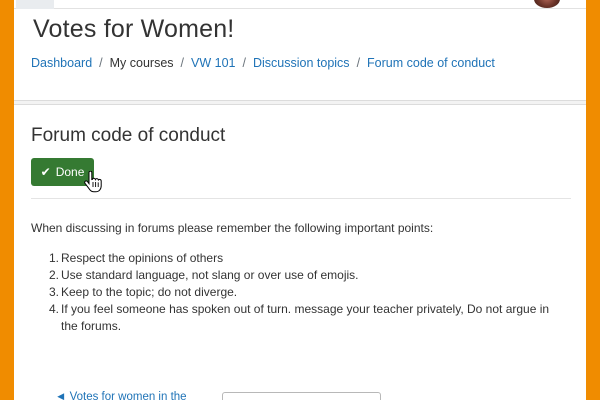  What do you see at coordinates (309, 258) in the screenshot?
I see `list-item: 1. Respect the opinions of others` at bounding box center [309, 258].